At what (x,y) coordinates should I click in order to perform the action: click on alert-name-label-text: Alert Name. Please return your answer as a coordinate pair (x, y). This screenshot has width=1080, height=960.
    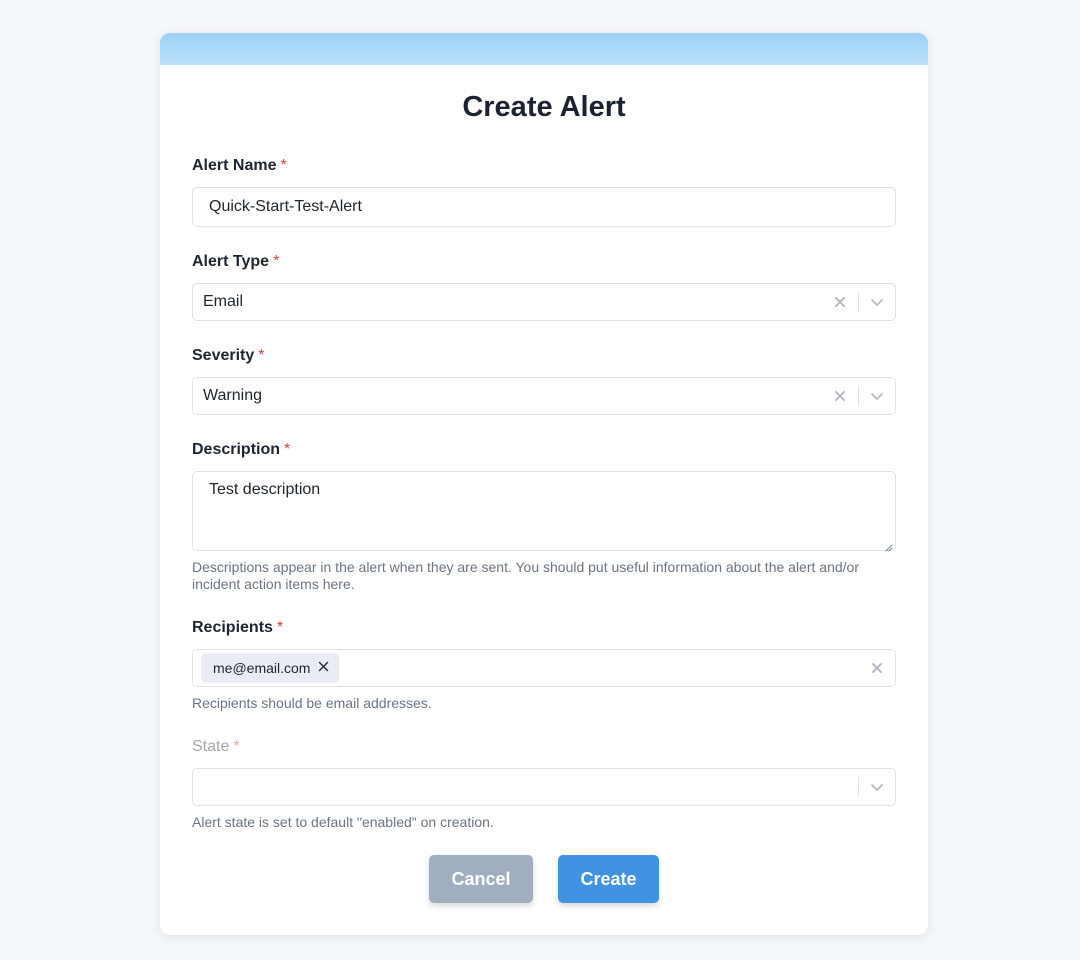
    Looking at the image, I should click on (234, 165).